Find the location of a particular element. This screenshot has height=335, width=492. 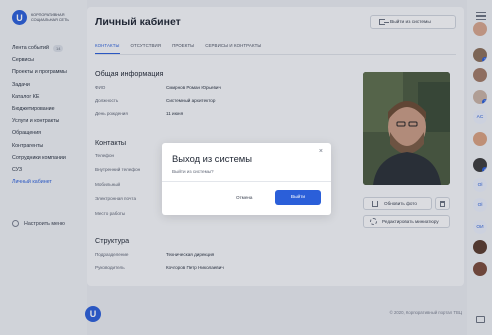

cancel-button: Отмена is located at coordinates (244, 197).